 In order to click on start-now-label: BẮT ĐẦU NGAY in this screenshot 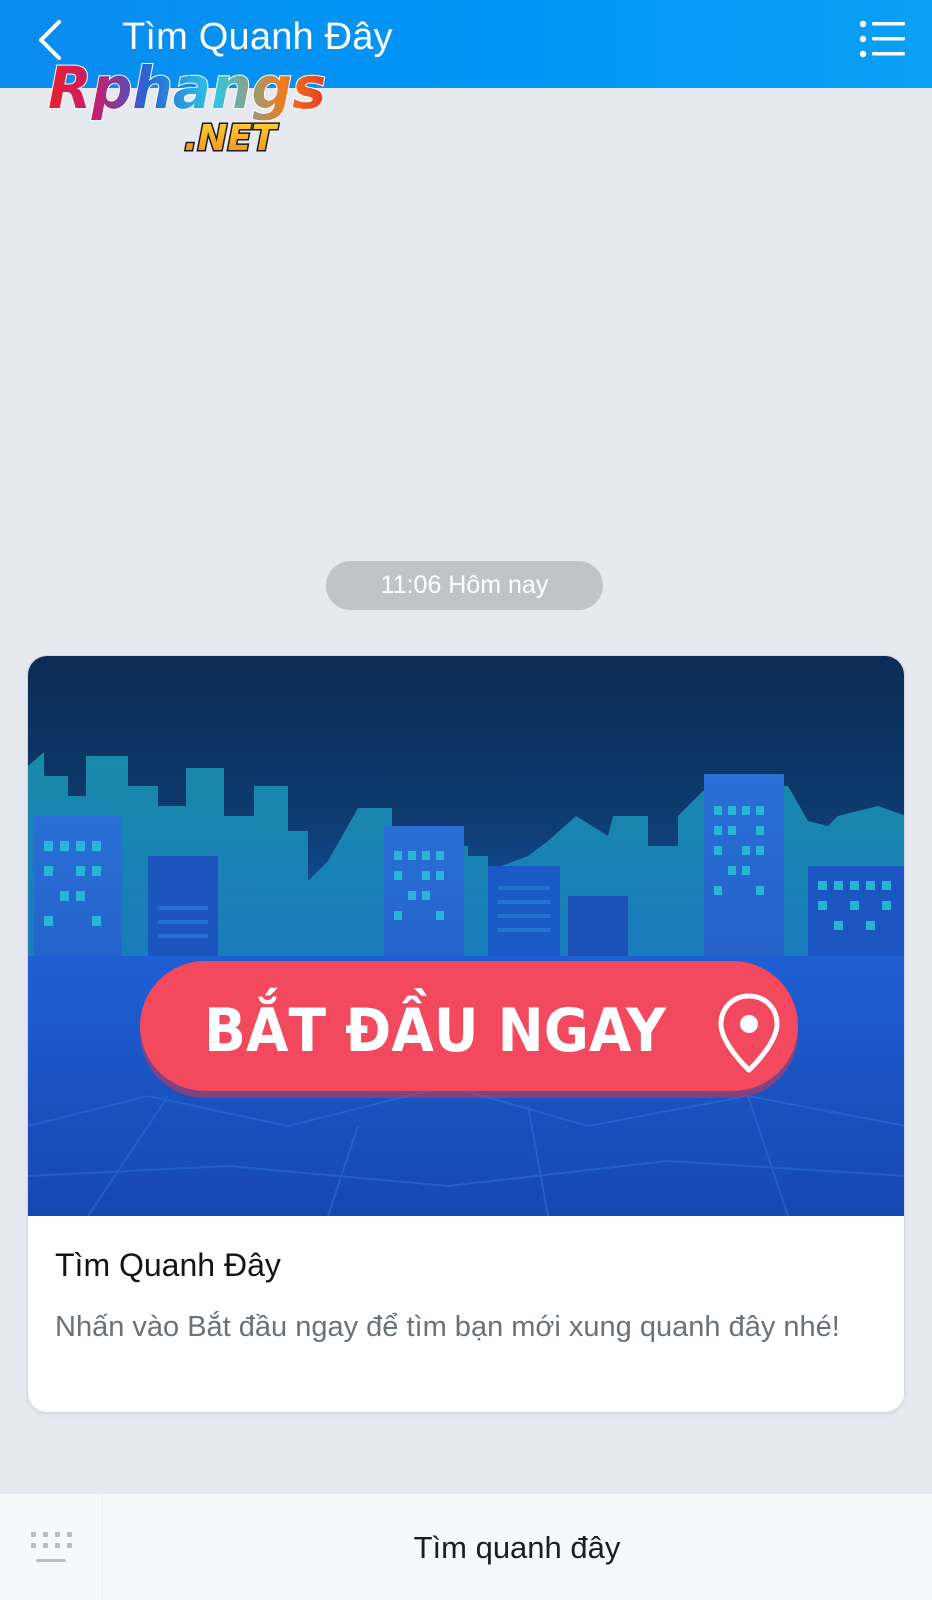, I will do `click(435, 1026)`.